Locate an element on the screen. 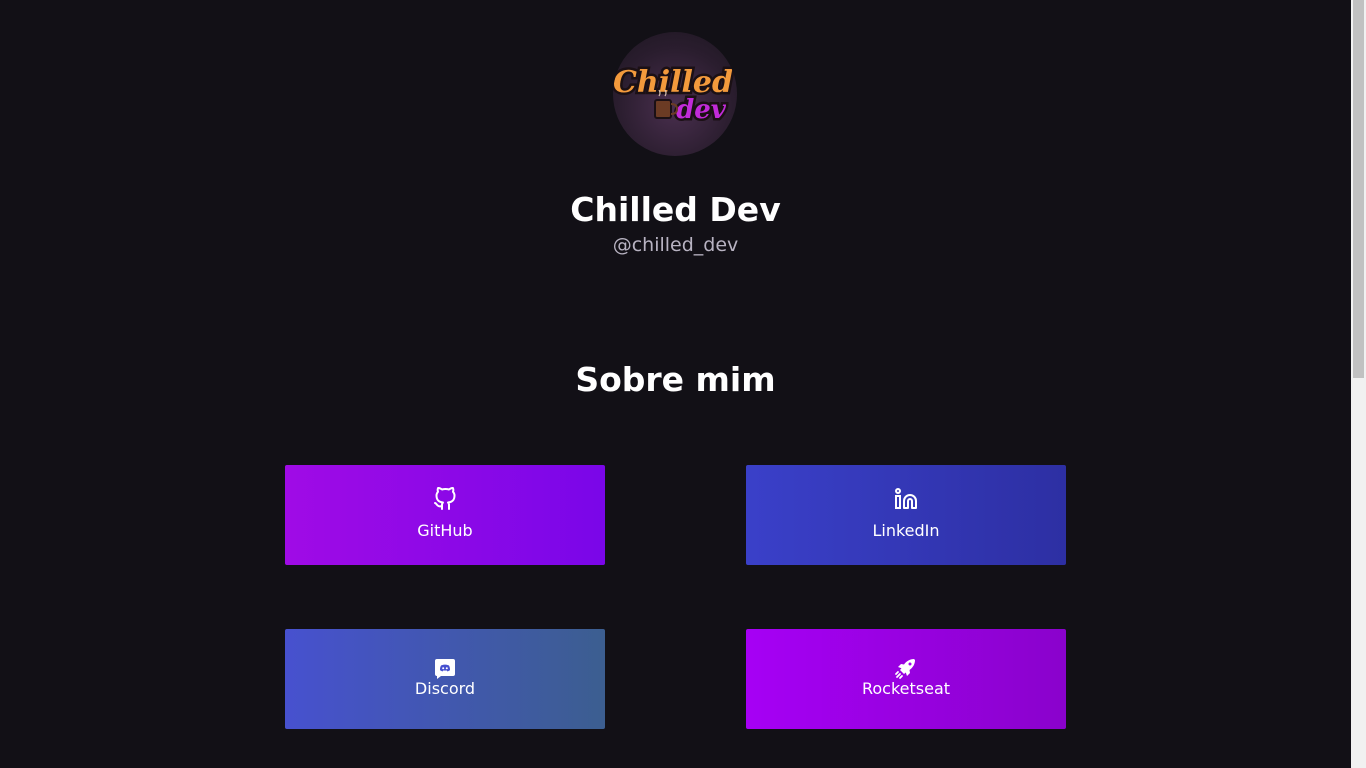 Image resolution: width=1366 pixels, height=768 pixels. discord-label: Discord is located at coordinates (445, 688).